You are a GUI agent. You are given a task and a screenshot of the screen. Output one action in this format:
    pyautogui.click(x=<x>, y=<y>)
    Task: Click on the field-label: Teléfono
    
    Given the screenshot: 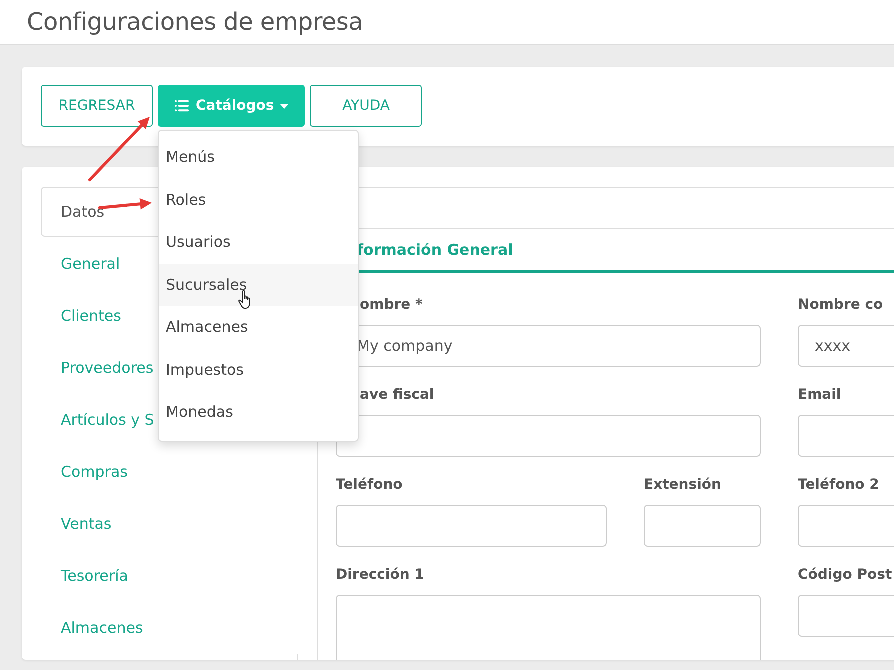 What is the action you would take?
    pyautogui.click(x=370, y=485)
    